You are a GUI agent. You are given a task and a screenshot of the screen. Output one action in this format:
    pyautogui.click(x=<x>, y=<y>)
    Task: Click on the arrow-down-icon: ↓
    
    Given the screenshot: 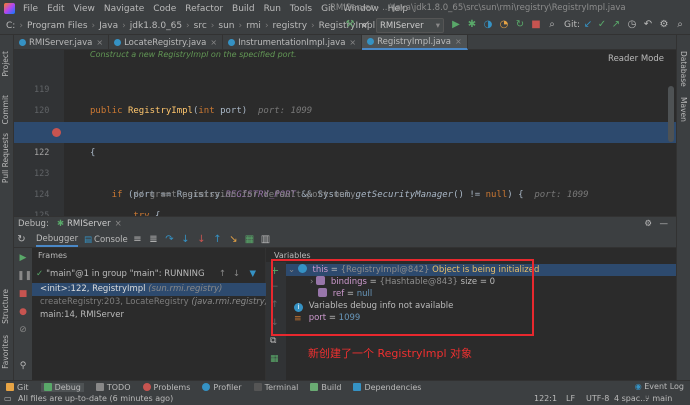 What is the action you would take?
    pyautogui.click(x=236, y=274)
    